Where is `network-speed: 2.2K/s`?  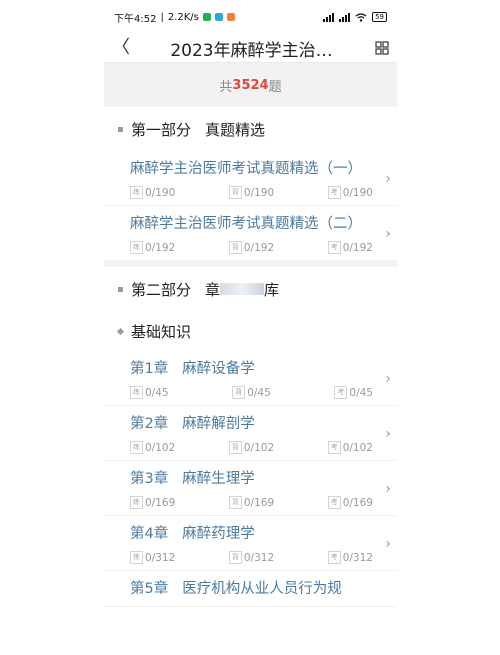
network-speed: 2.2K/s is located at coordinates (183, 17).